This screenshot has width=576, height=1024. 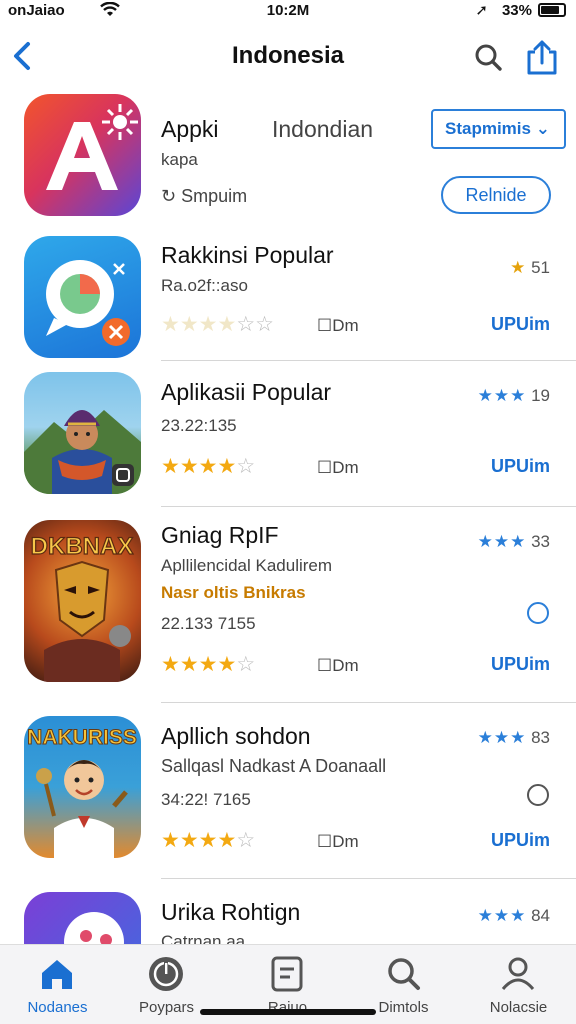 I want to click on app-icon-gniag: DKBNAX, so click(x=82, y=601).